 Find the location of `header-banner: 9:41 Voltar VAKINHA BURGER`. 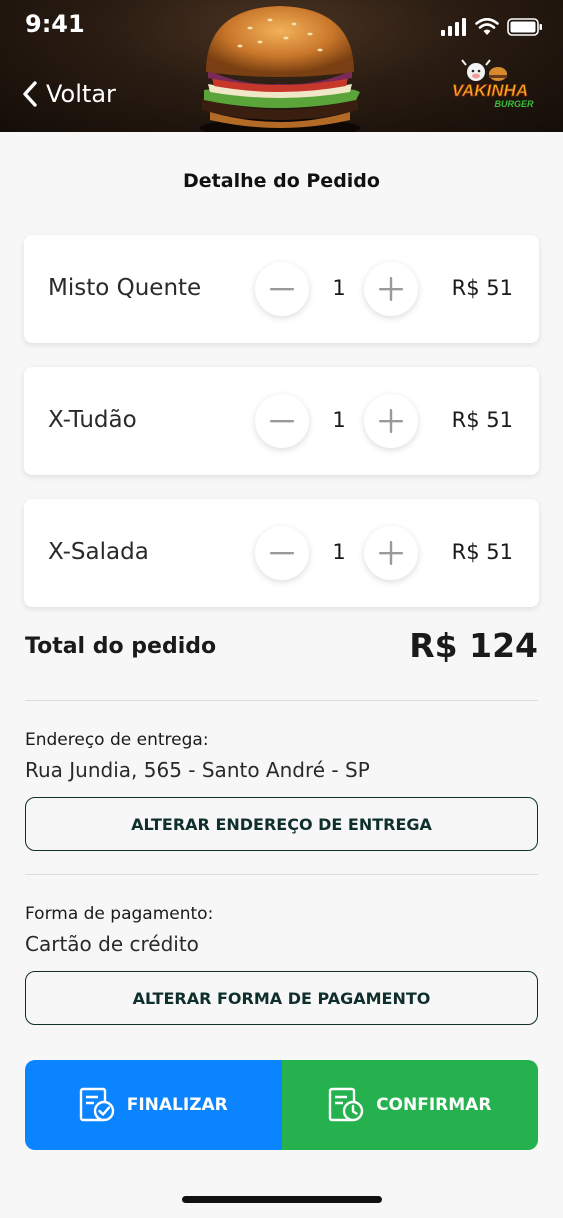

header-banner: 9:41 Voltar VAKINHA BURGER is located at coordinates (281, 66).